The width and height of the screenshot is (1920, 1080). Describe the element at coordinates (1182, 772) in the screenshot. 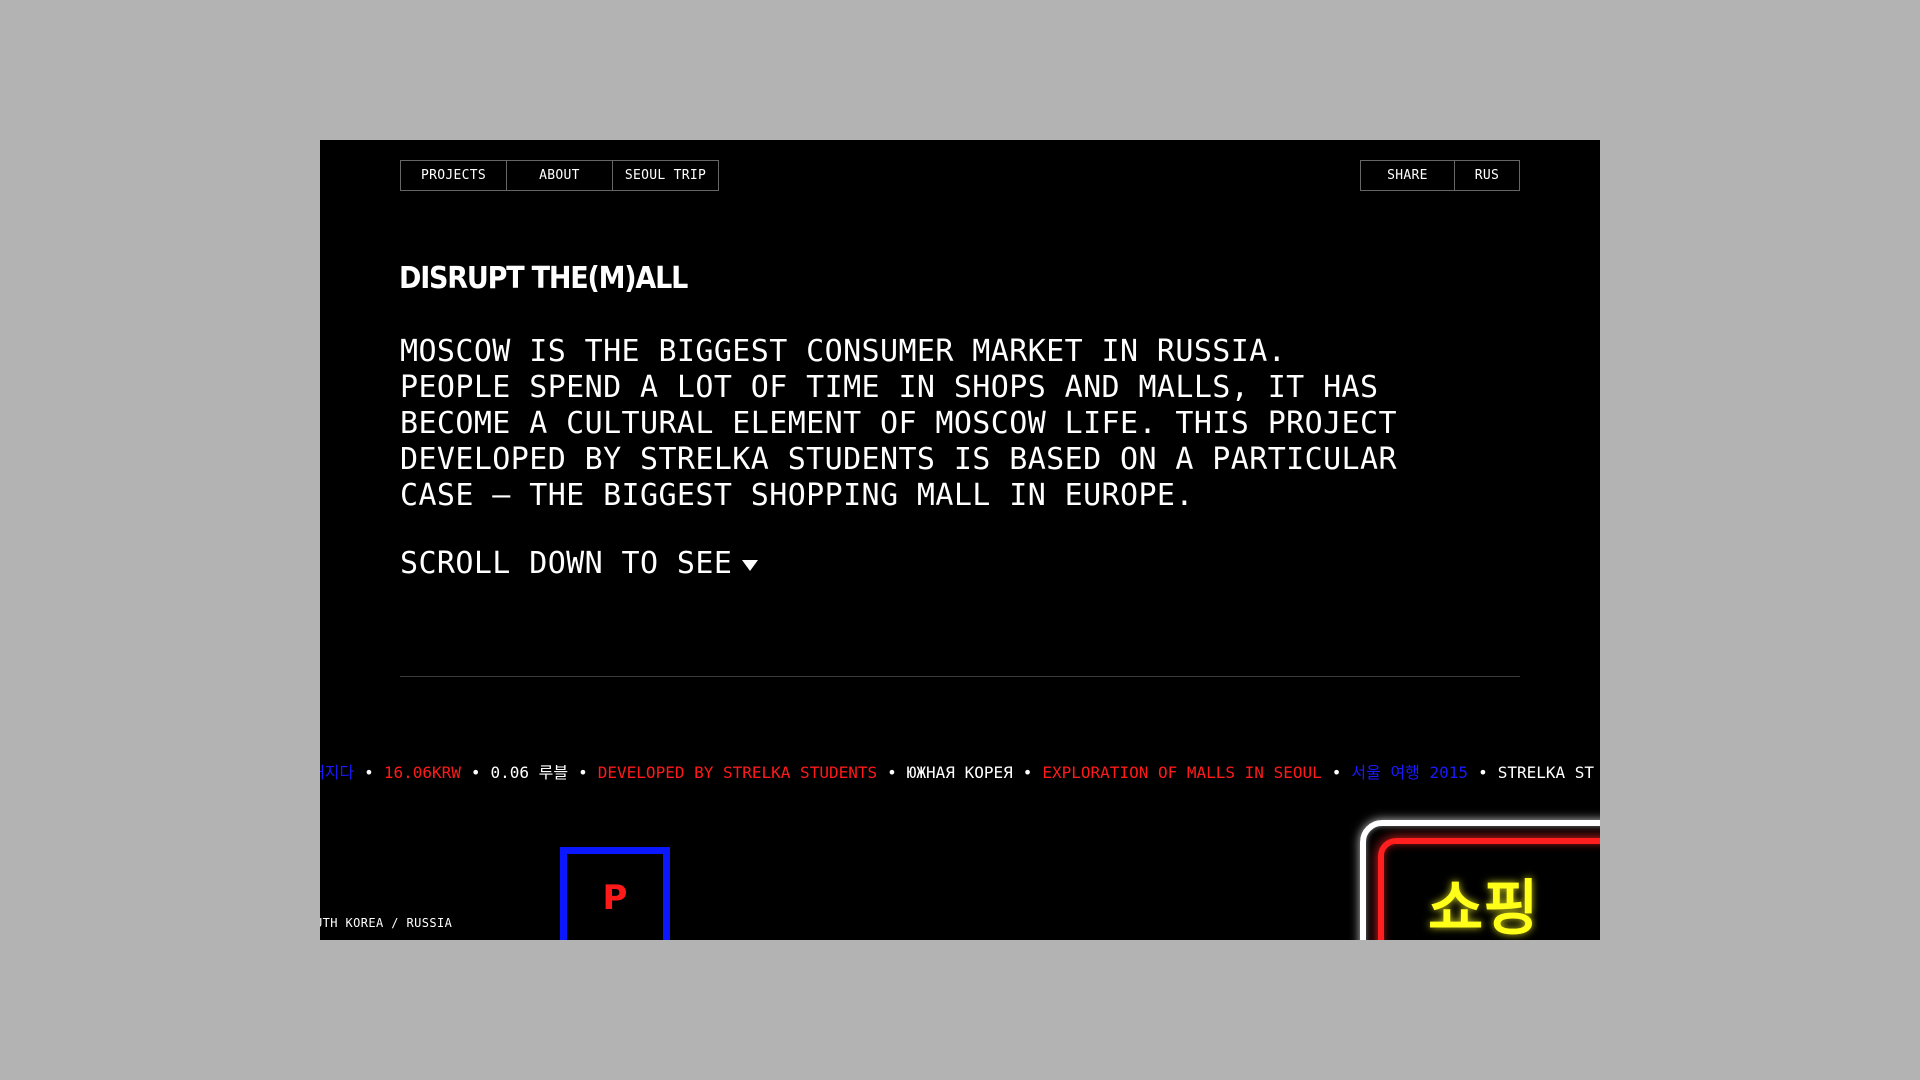

I see `ticker-item: EXPLORATION OF MALLS IN SEOUL` at that location.